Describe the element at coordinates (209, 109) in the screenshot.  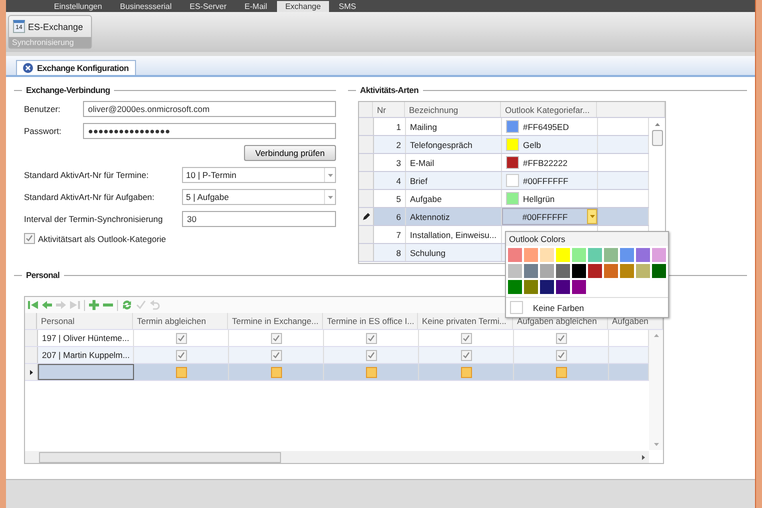
I see `user-field: oliver@2000es.onmicrosoft.com` at that location.